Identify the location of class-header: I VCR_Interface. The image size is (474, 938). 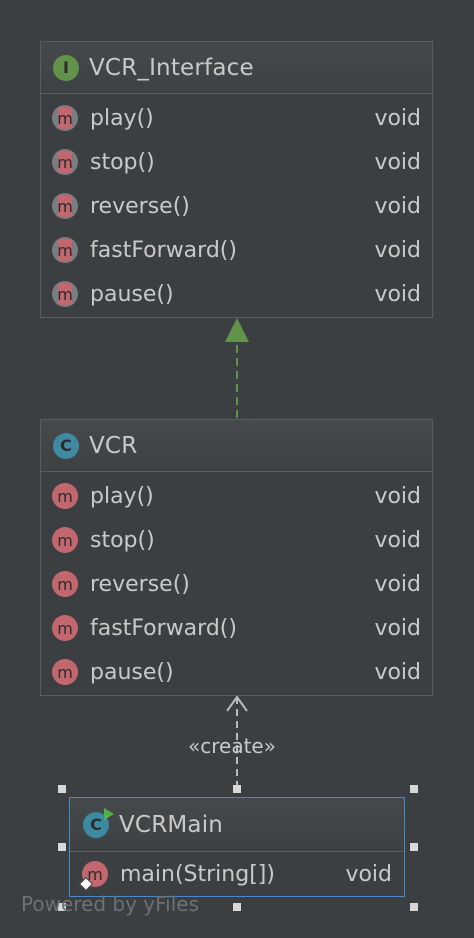
(236, 68).